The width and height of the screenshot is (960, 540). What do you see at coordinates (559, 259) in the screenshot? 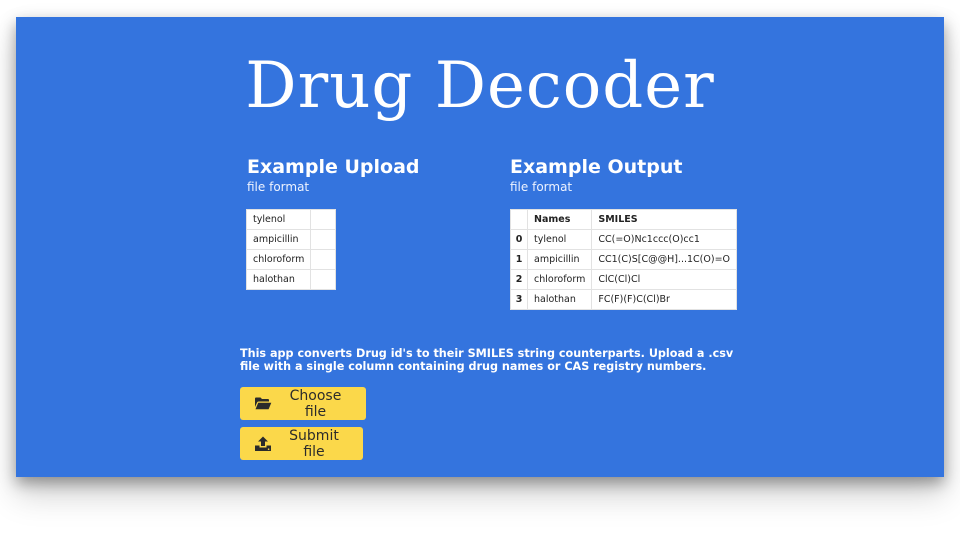
I see `drug-name-cell: ampicillin` at bounding box center [559, 259].